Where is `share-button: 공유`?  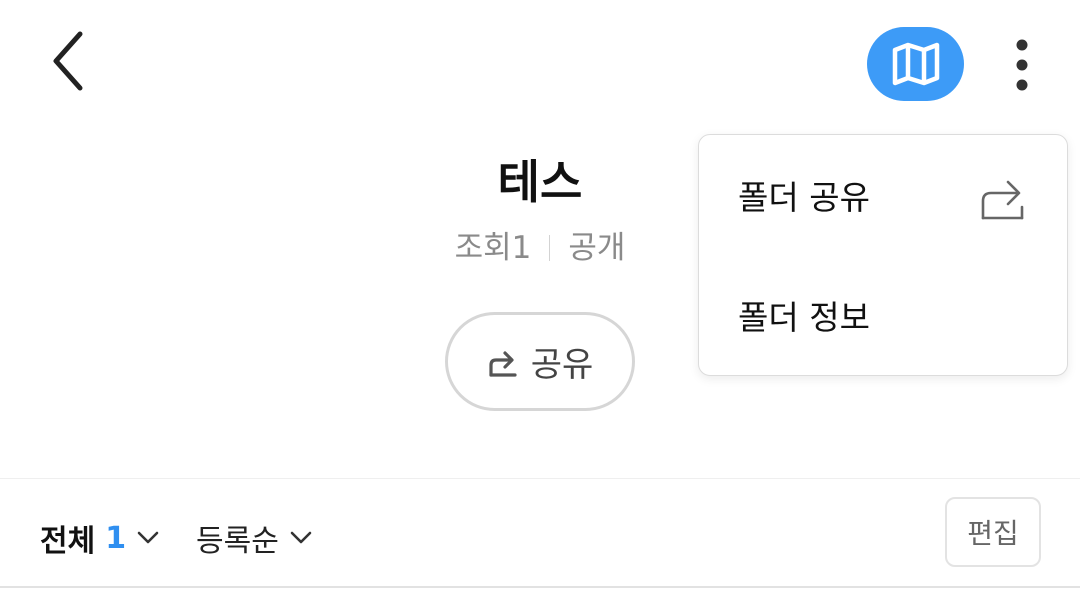 share-button: 공유 is located at coordinates (540, 361).